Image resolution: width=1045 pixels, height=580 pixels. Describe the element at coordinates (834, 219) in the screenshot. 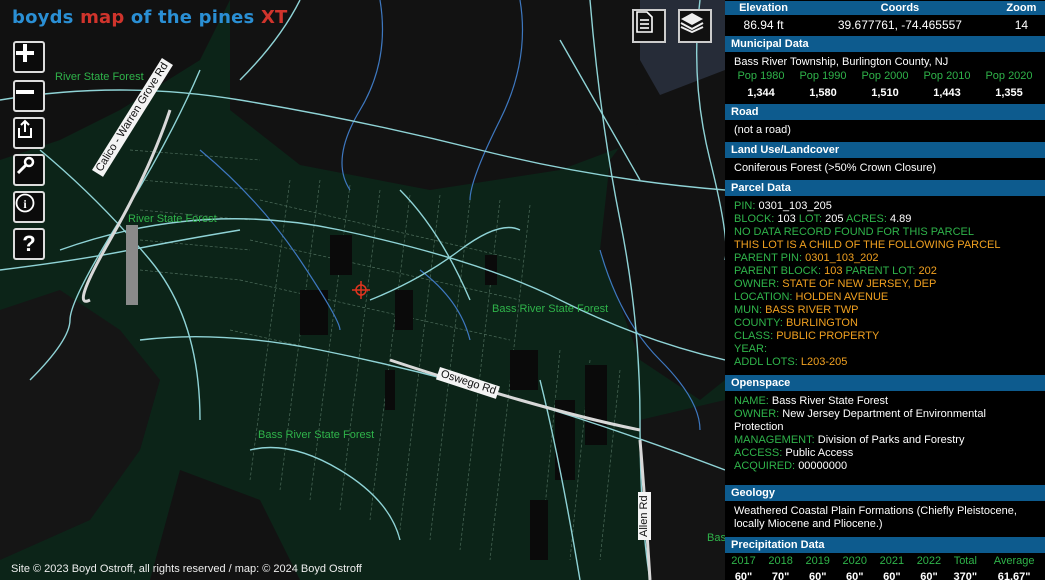

I see `parcel-lot: 205` at that location.